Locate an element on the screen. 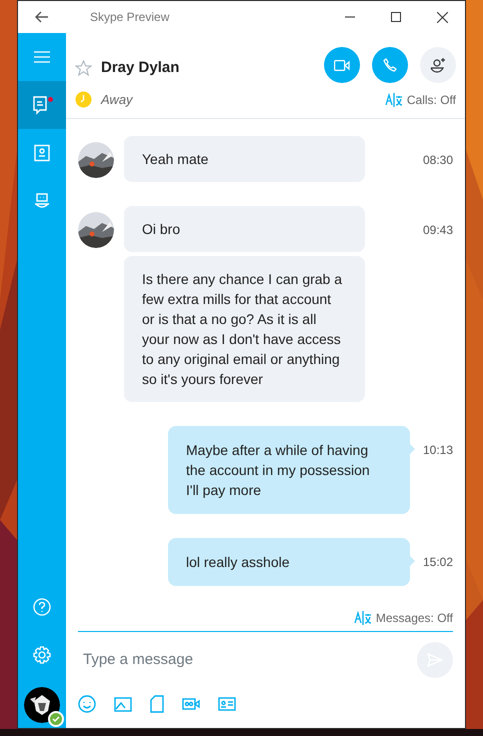 This screenshot has width=483, height=736. message-time: 15:02 is located at coordinates (437, 562).